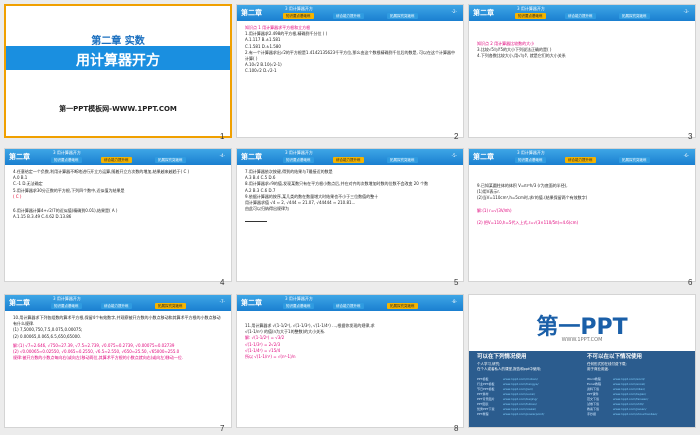 The height and width of the screenshot is (435, 700). I want to click on slide-number-3: 3, so click(690, 136).